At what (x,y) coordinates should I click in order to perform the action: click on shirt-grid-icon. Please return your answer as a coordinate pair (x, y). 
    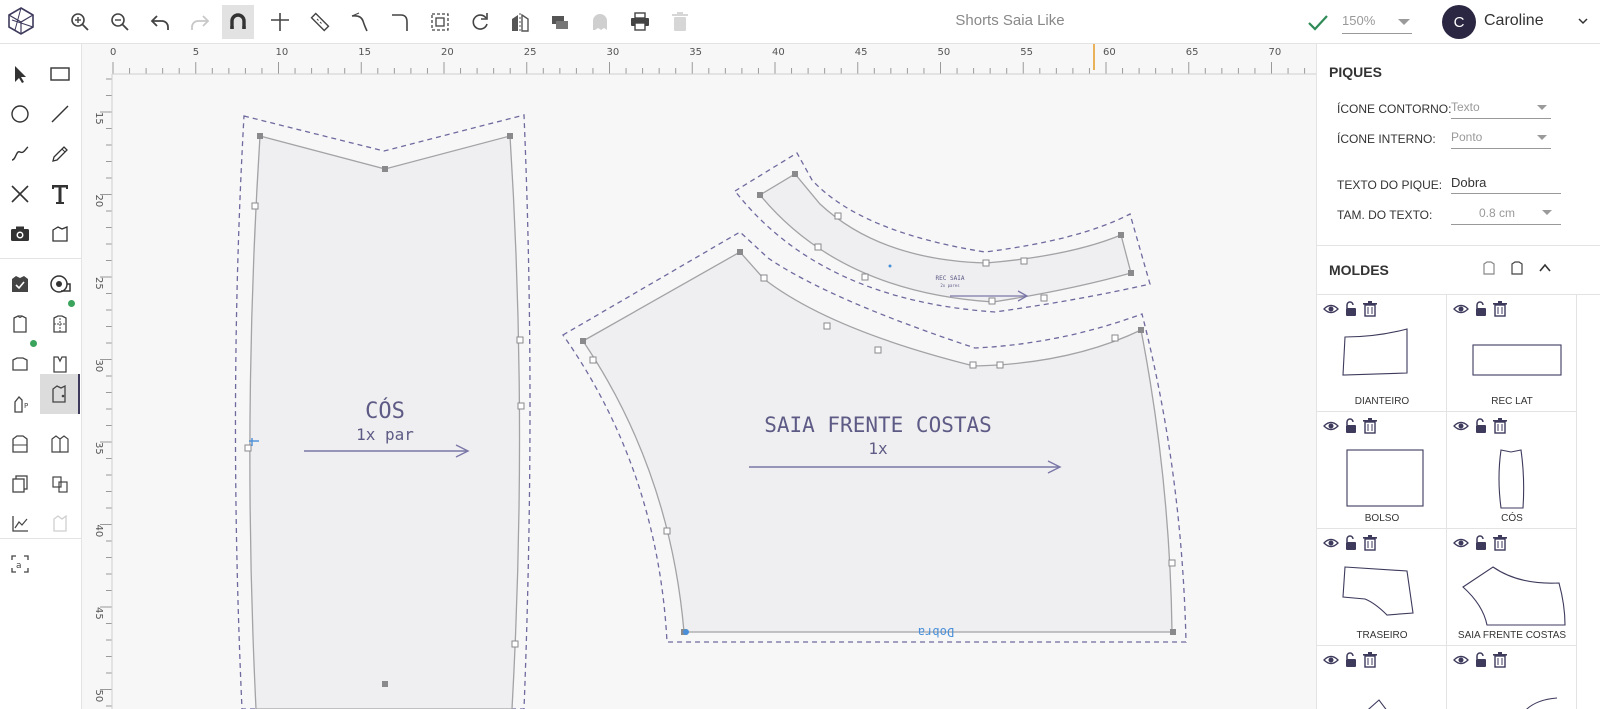
    Looking at the image, I should click on (60, 324).